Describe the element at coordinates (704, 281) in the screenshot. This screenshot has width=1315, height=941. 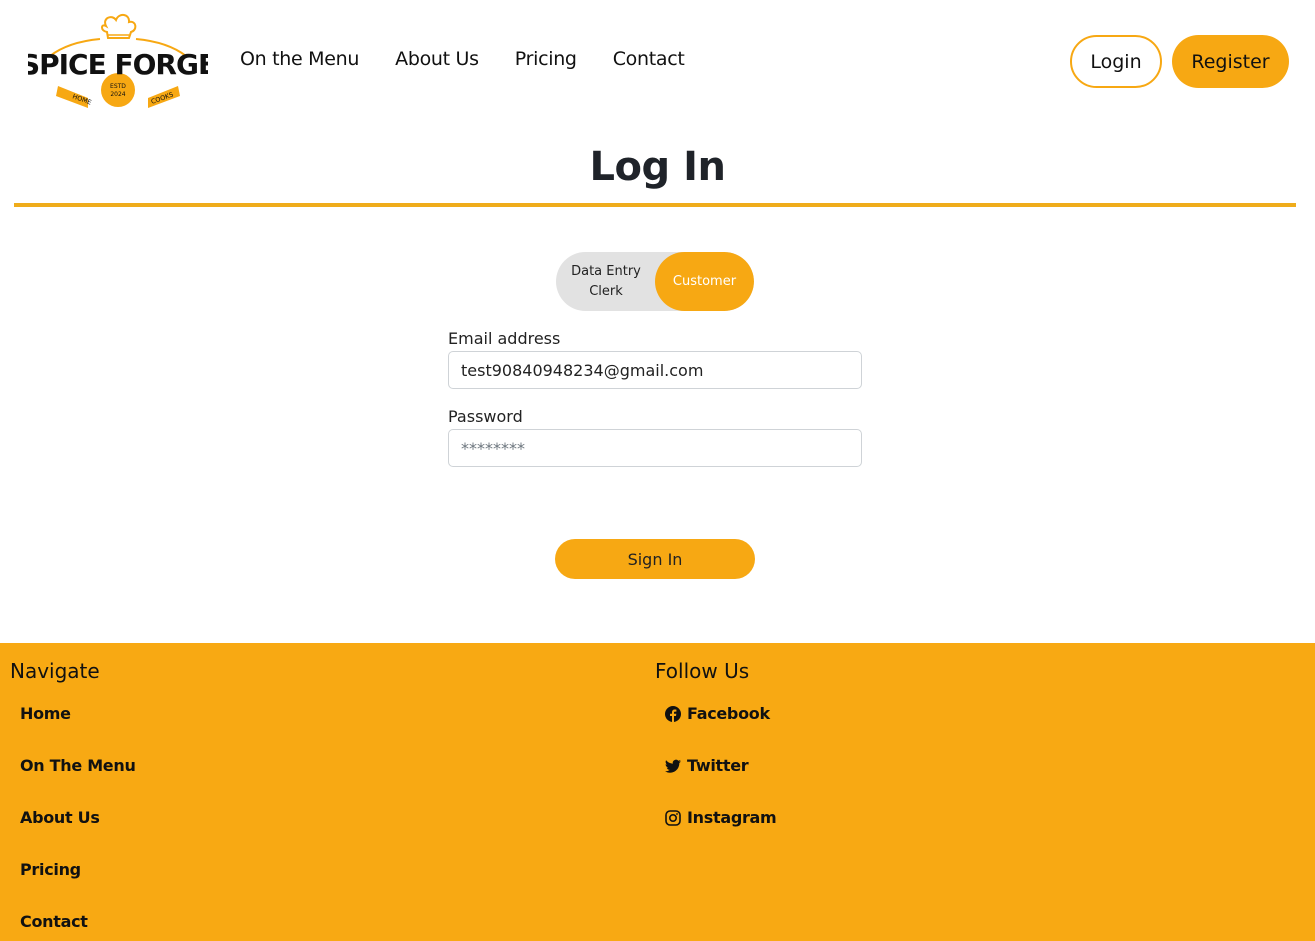
I see `toggle-option-customer: Customer` at that location.